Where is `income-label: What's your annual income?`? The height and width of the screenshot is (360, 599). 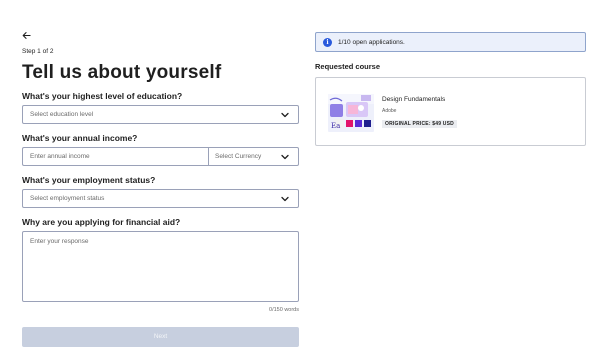
income-label: What's your annual income? is located at coordinates (80, 138).